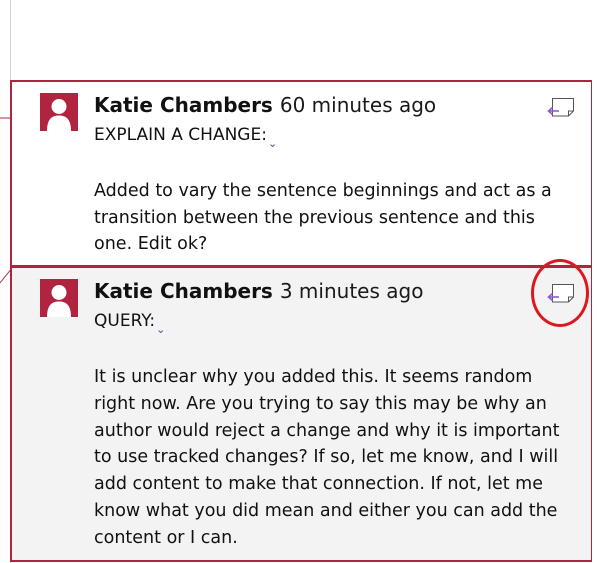 This screenshot has height=563, width=597. I want to click on comment-timestamp: 3 minutes ago, so click(351, 291).